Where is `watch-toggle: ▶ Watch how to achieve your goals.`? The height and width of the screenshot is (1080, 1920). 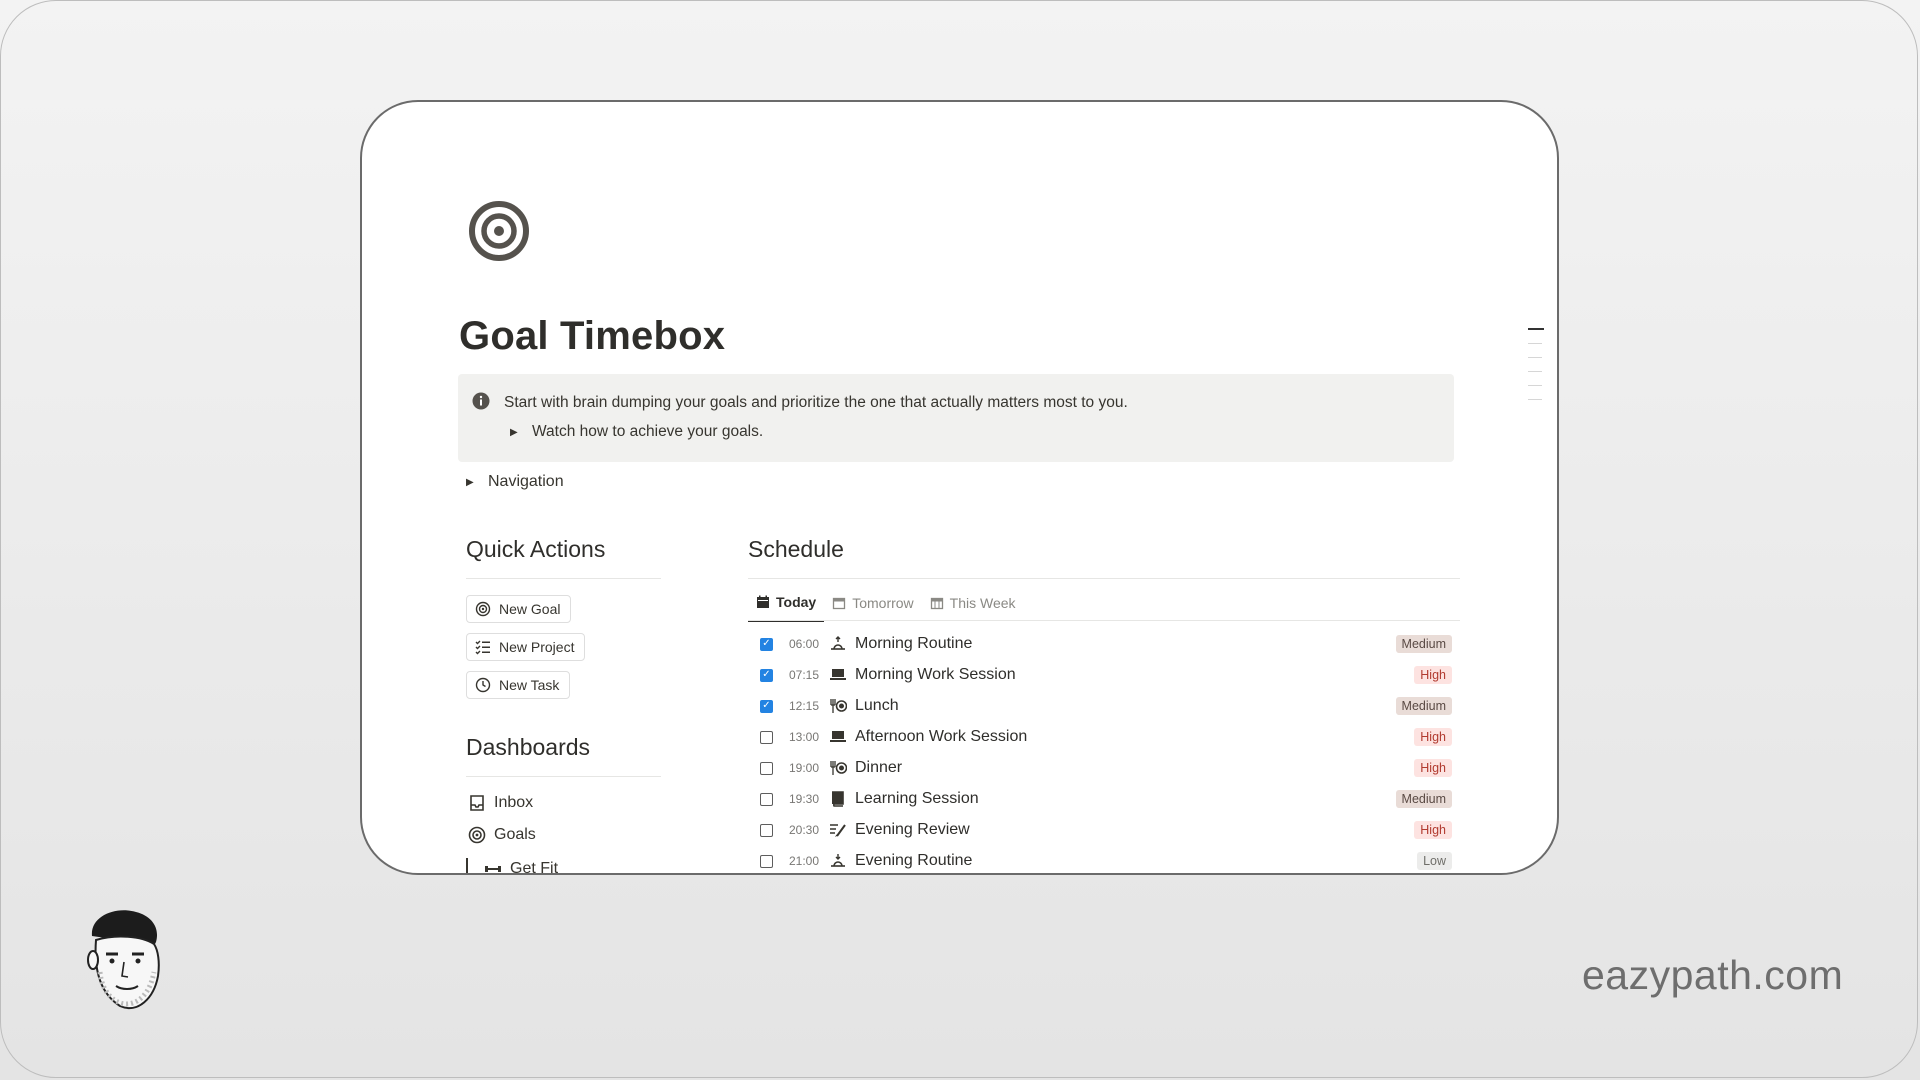 watch-toggle: ▶ Watch how to achieve your goals. is located at coordinates (636, 432).